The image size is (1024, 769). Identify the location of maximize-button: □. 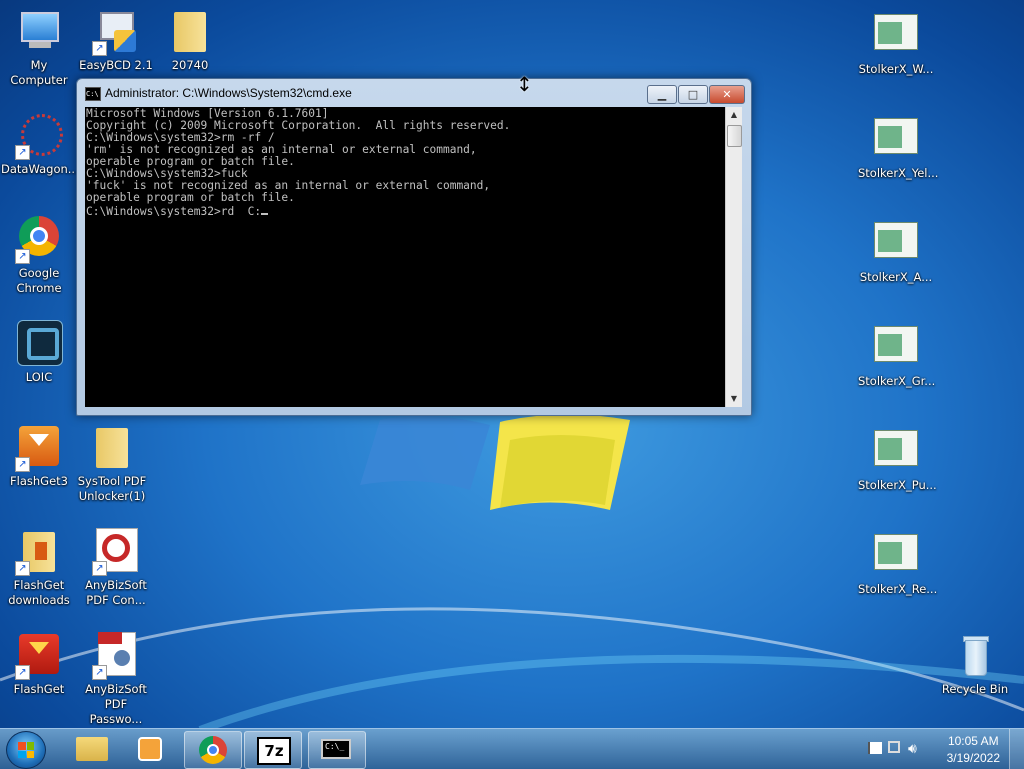
(693, 94).